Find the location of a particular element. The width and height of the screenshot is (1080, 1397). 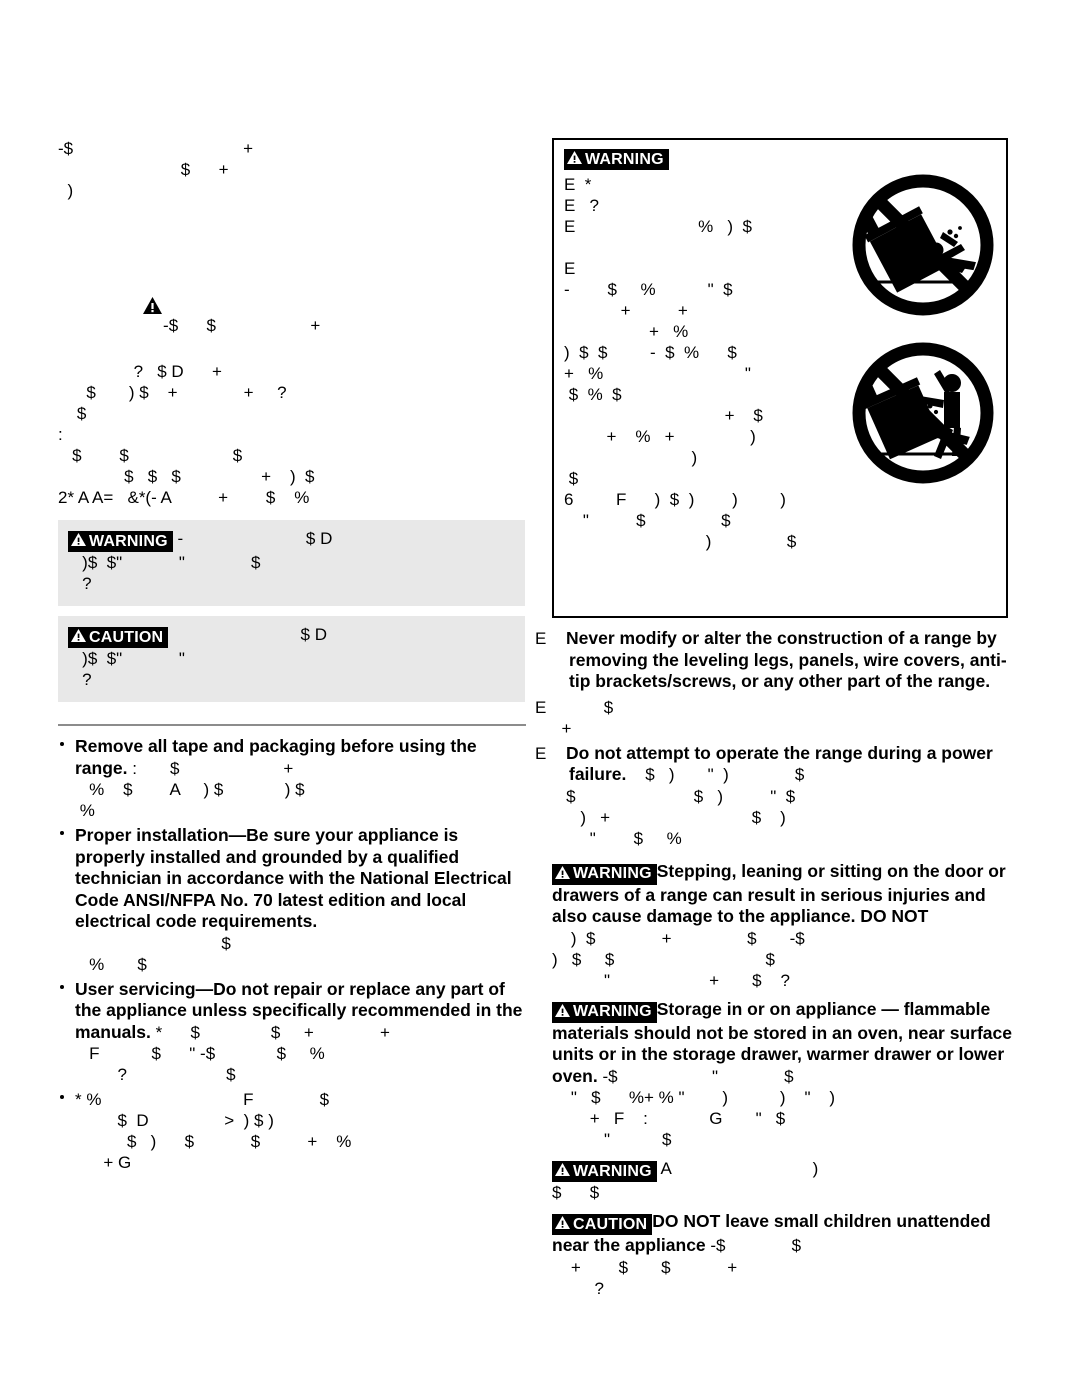

caution-panel-line: ? is located at coordinates (80, 679).